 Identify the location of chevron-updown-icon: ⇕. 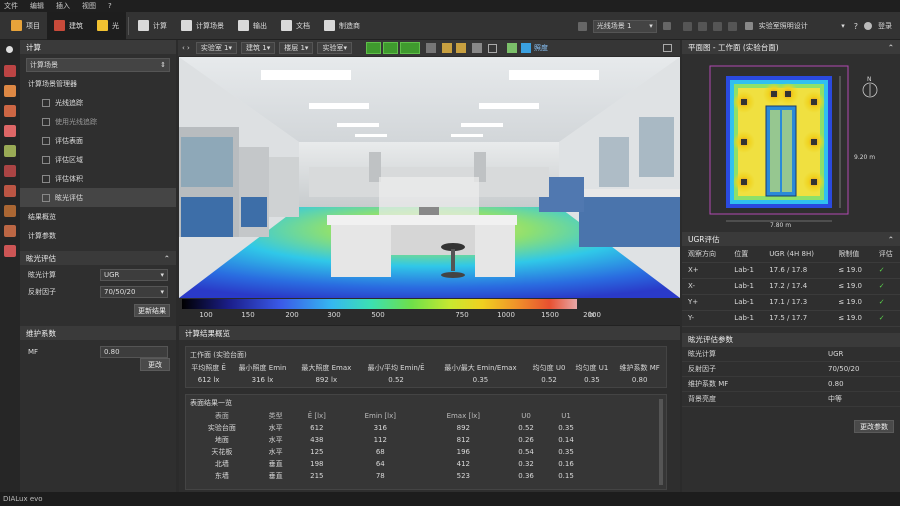
(163, 65).